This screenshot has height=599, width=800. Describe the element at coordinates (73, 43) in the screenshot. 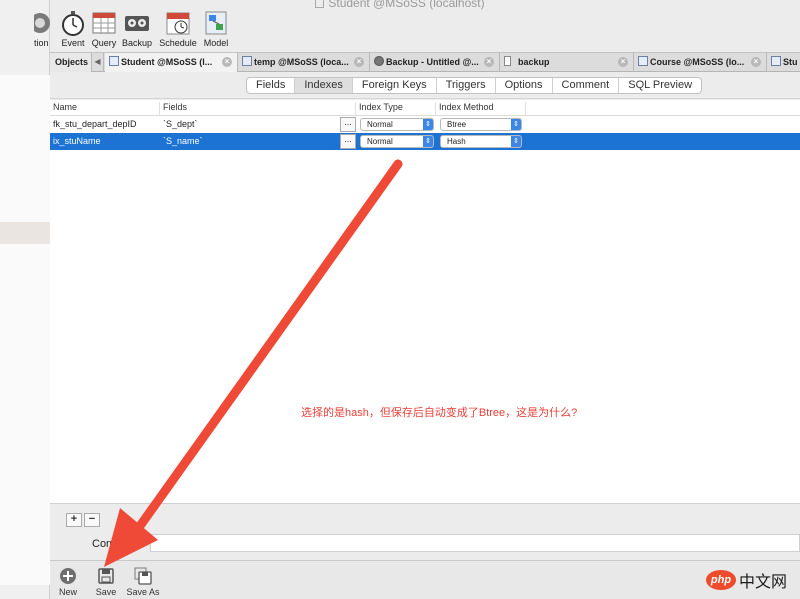

I see `toolbar-event-label: Event` at that location.